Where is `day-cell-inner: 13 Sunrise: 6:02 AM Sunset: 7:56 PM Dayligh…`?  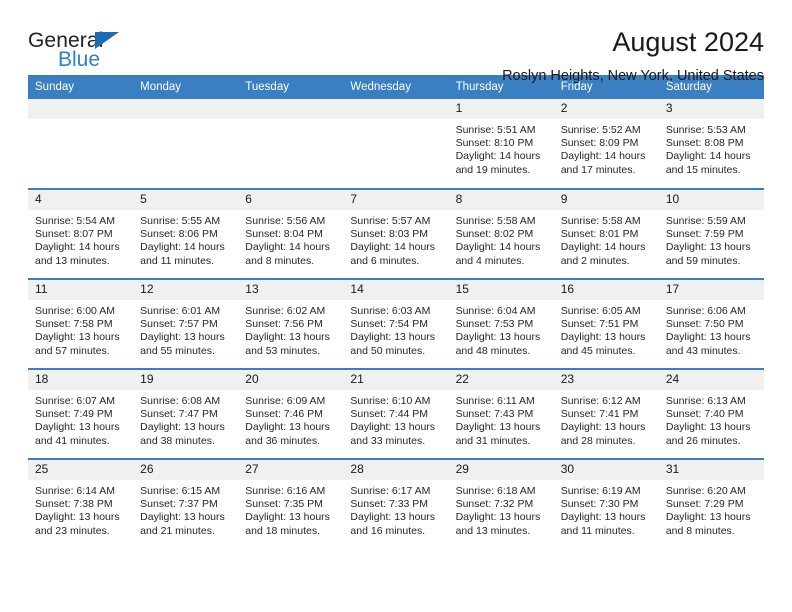 day-cell-inner: 13 Sunrise: 6:02 AM Sunset: 7:56 PM Dayligh… is located at coordinates (291, 324).